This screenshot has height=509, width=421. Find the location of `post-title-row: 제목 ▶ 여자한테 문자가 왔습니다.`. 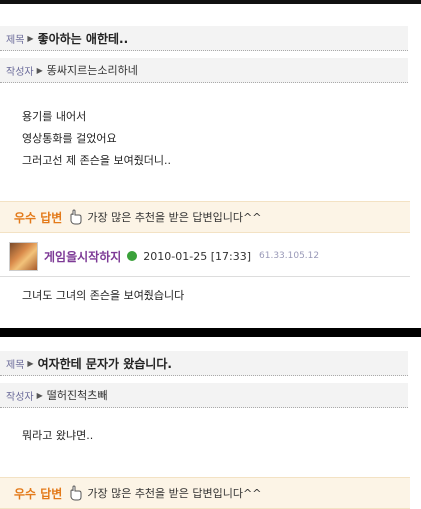

post-title-row: 제목 ▶ 여자한테 문자가 왔습니다. is located at coordinates (204, 363).